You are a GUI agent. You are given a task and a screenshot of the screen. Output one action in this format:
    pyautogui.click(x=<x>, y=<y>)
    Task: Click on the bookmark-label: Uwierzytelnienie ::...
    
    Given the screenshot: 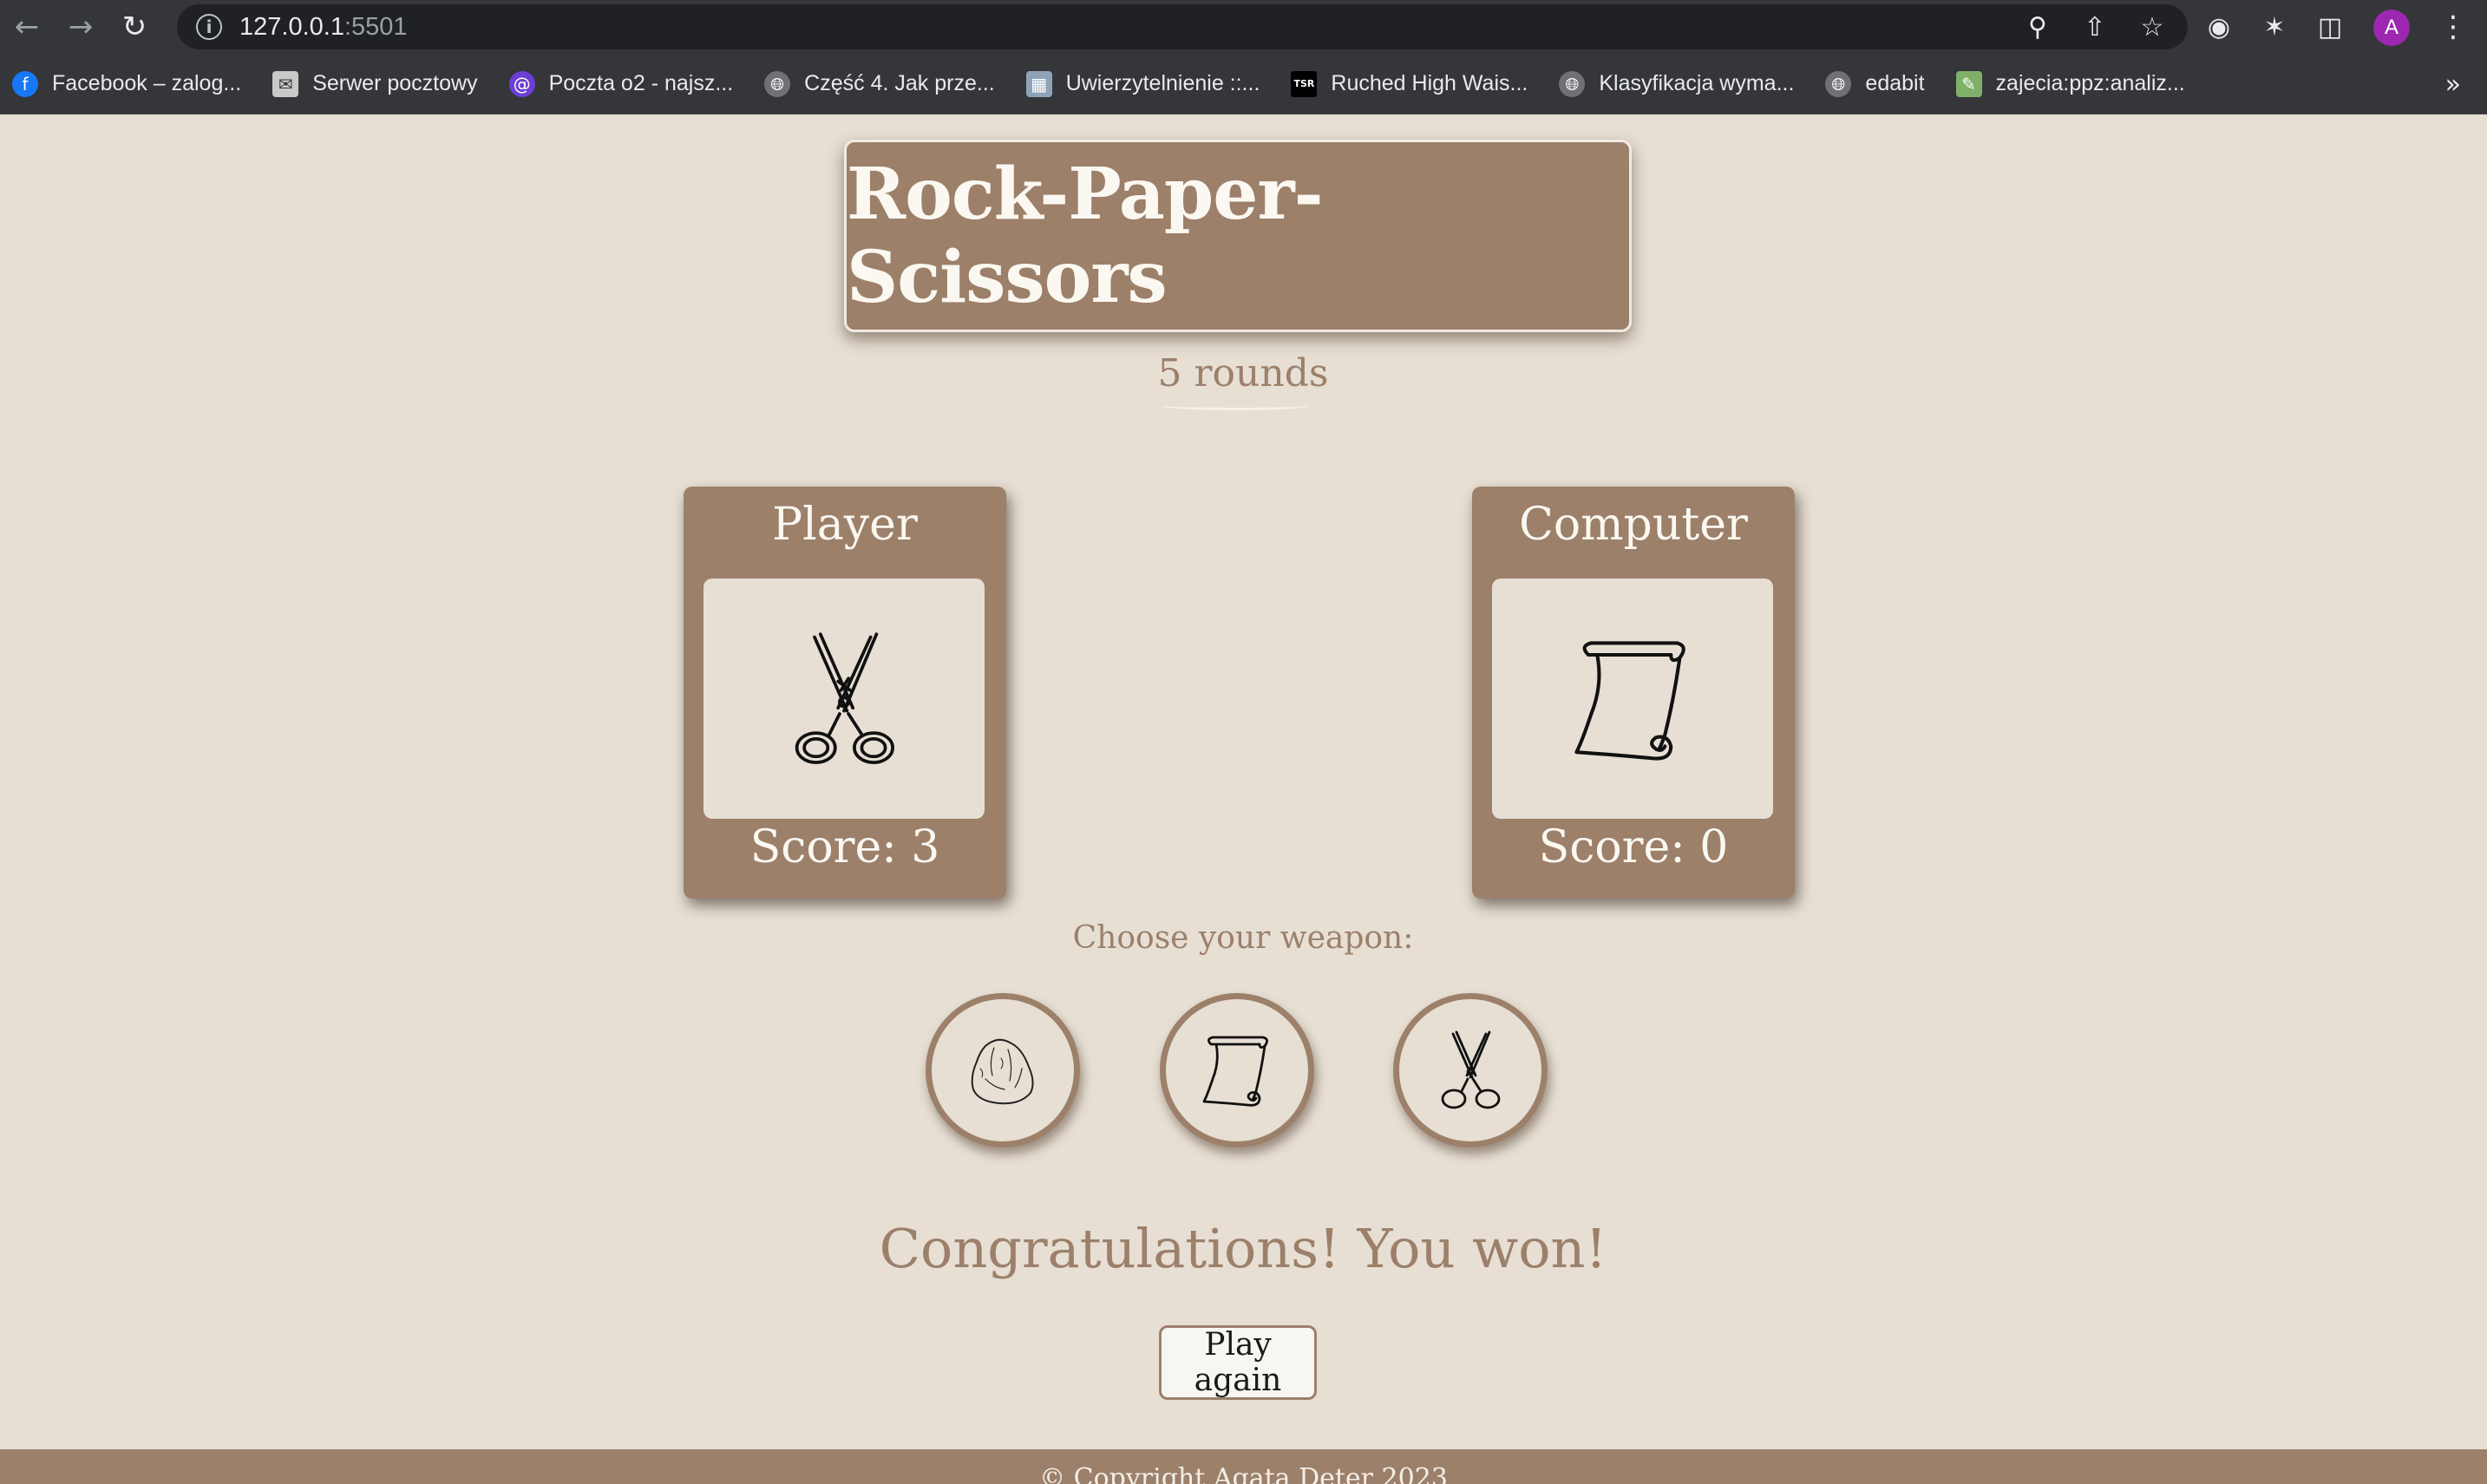 What is the action you would take?
    pyautogui.click(x=1162, y=83)
    